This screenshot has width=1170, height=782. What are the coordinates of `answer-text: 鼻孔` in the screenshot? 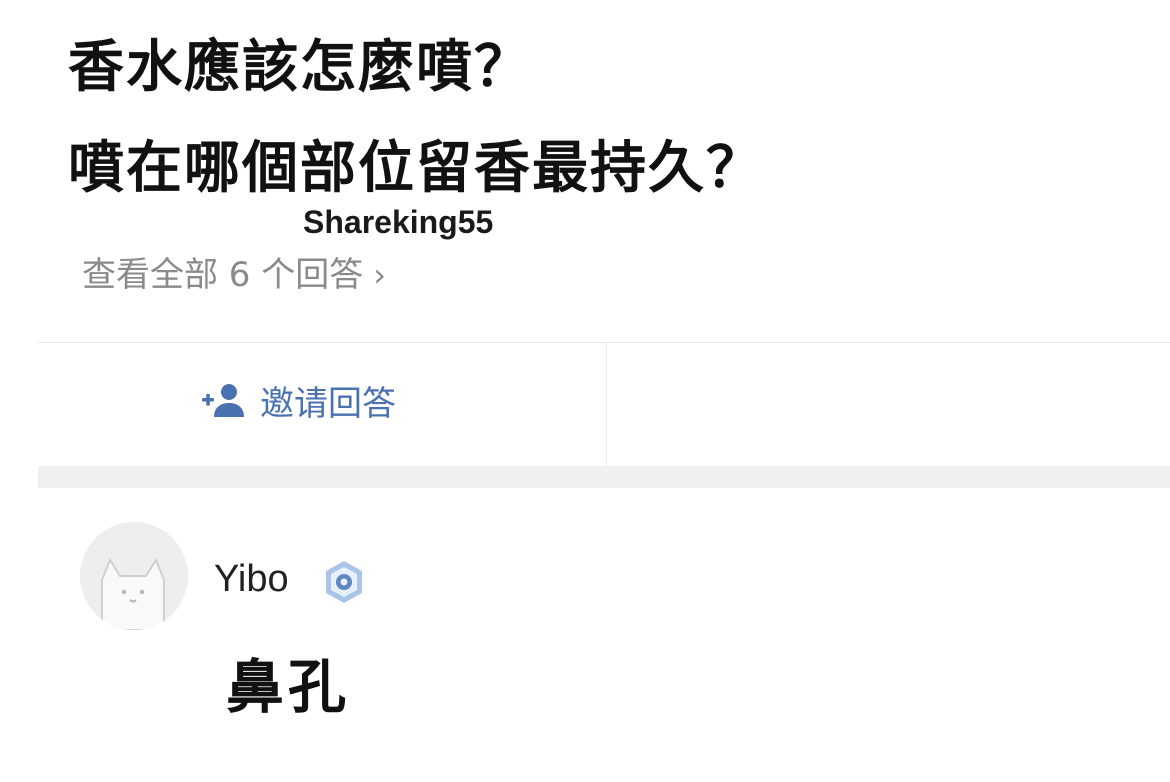 It's located at (288, 687).